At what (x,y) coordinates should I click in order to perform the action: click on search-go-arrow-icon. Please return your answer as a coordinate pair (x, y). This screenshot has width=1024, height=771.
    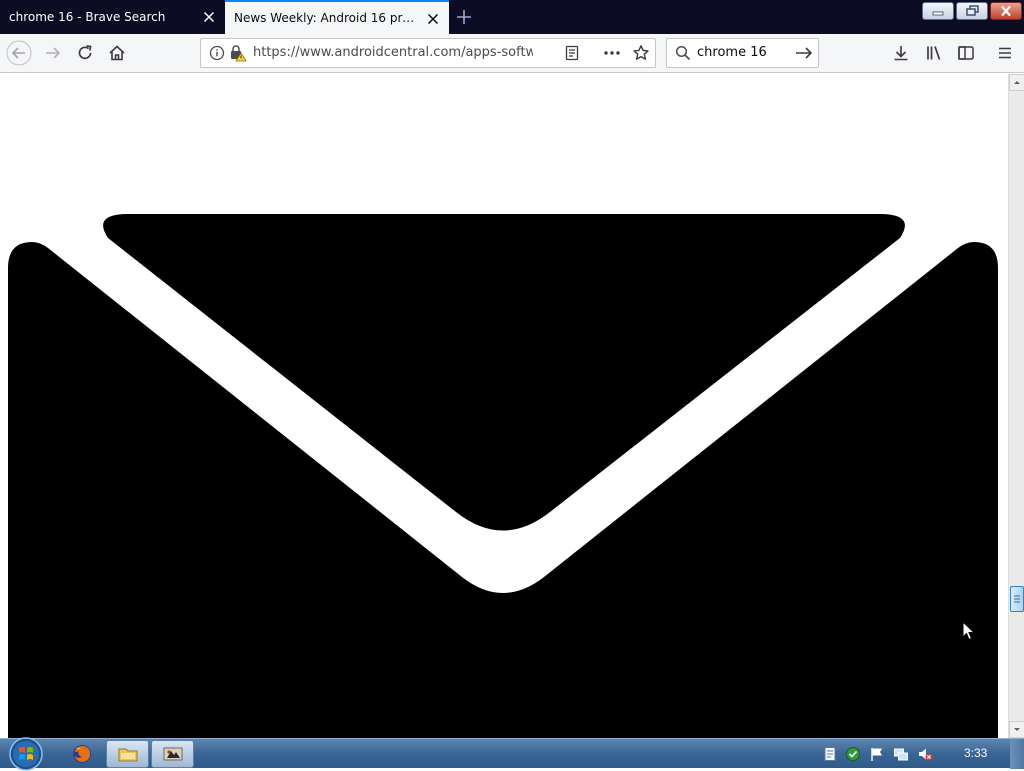
    Looking at the image, I should click on (804, 53).